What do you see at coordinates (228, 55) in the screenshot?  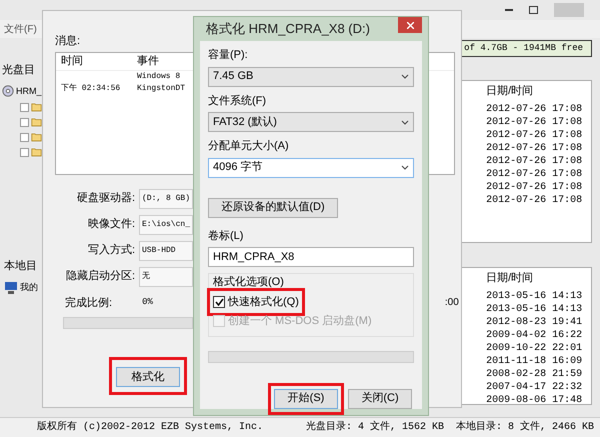 I see `field-label: 容量(P):` at bounding box center [228, 55].